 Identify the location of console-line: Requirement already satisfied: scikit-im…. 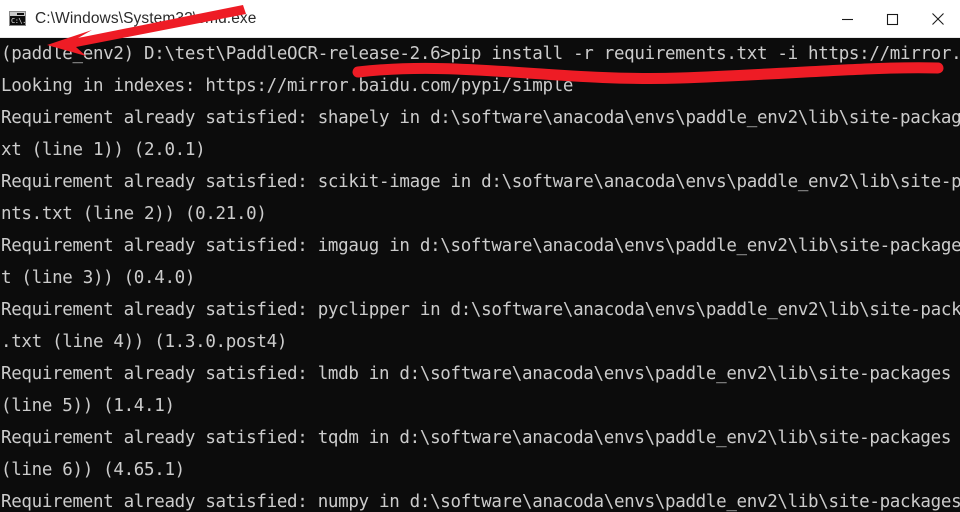
(480, 182).